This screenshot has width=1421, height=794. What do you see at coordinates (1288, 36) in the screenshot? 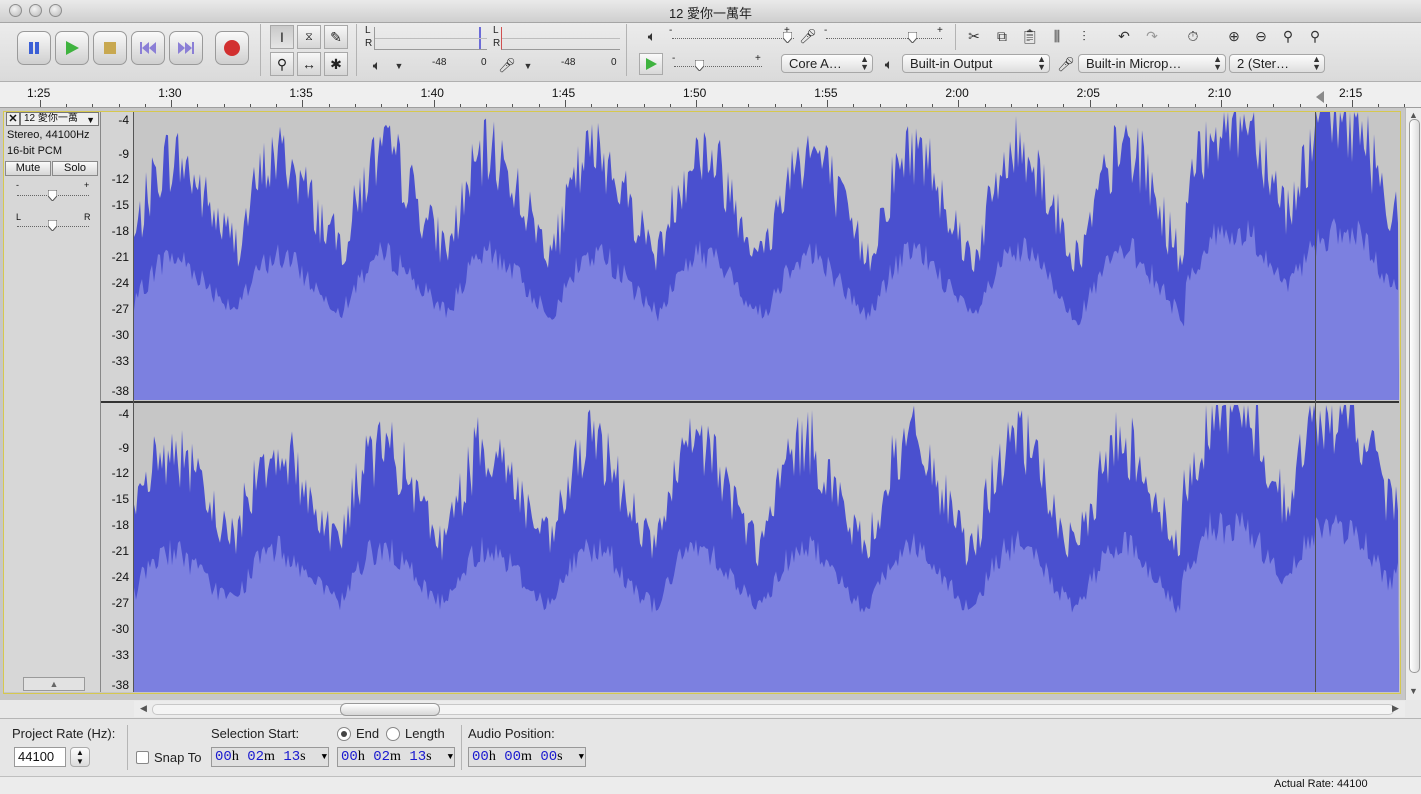
I see `fit-selection-icon: ⚲` at bounding box center [1288, 36].